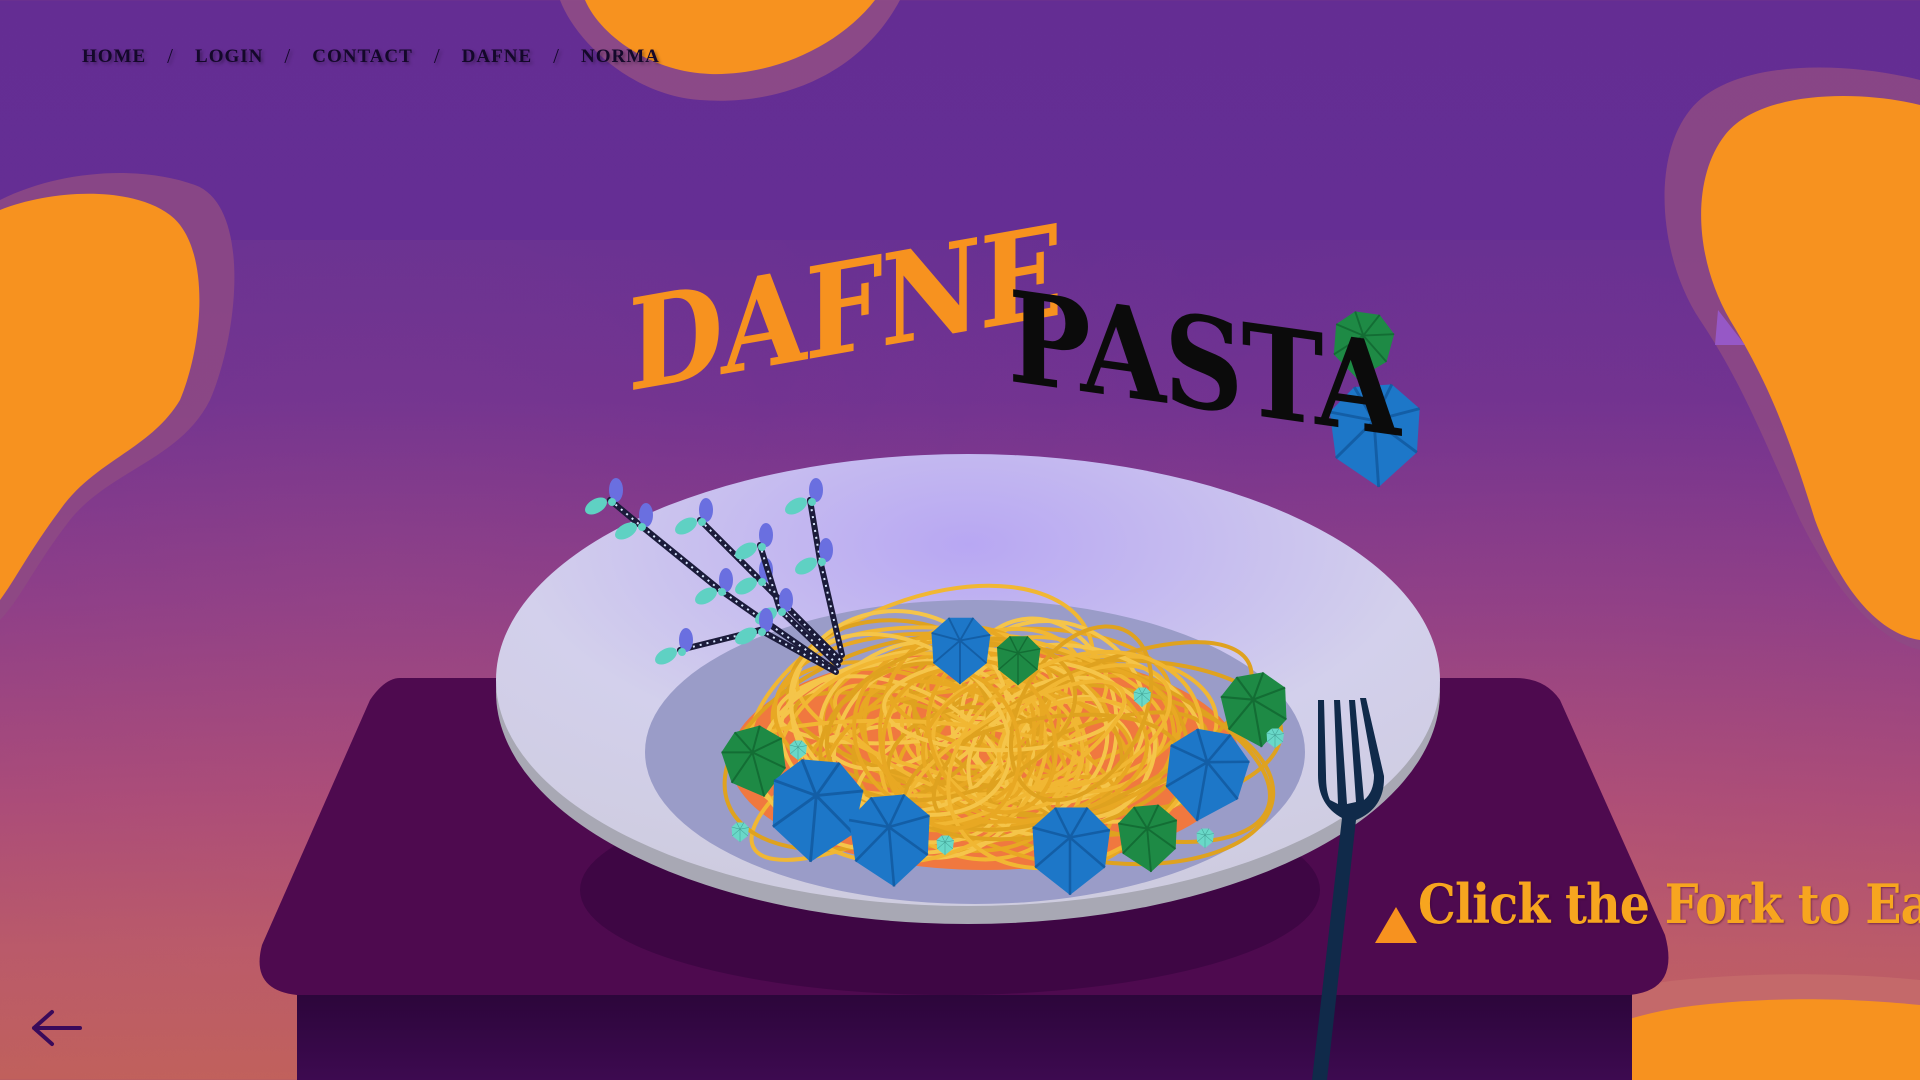  I want to click on cta-label: Click the Fork to Eat, so click(1669, 904).